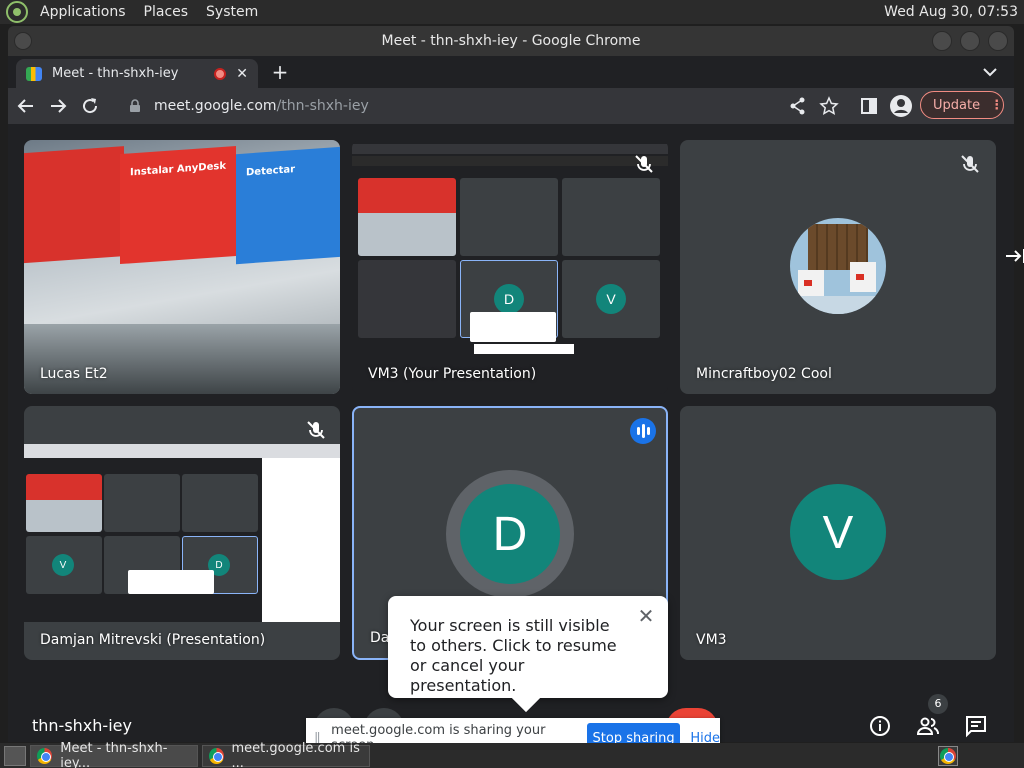 The height and width of the screenshot is (768, 1024). I want to click on reload-button, so click(90, 106).